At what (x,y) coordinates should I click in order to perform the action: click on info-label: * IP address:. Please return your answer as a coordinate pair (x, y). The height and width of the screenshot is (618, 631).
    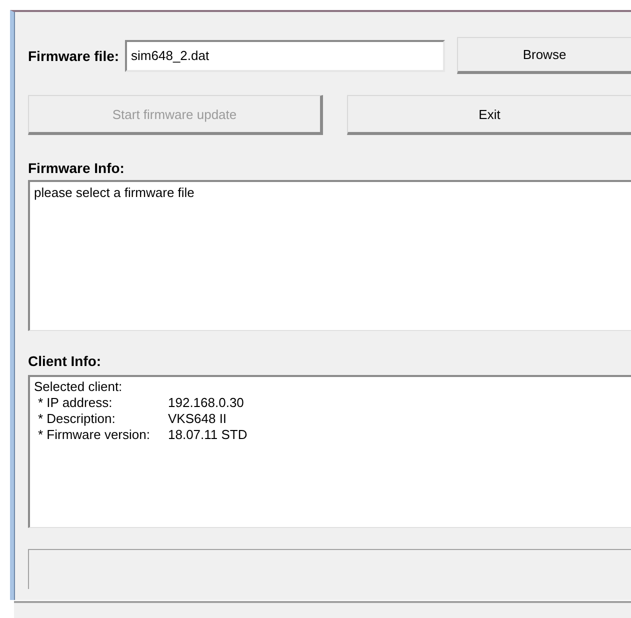
    Looking at the image, I should click on (76, 403).